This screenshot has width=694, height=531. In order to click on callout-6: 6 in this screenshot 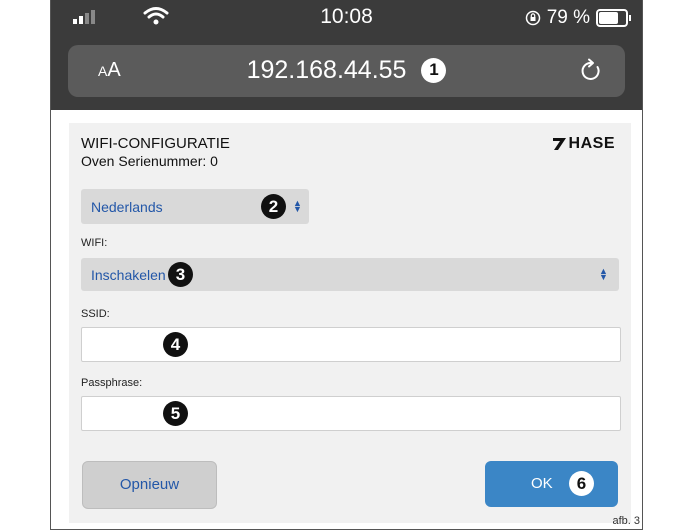, I will do `click(581, 483)`.